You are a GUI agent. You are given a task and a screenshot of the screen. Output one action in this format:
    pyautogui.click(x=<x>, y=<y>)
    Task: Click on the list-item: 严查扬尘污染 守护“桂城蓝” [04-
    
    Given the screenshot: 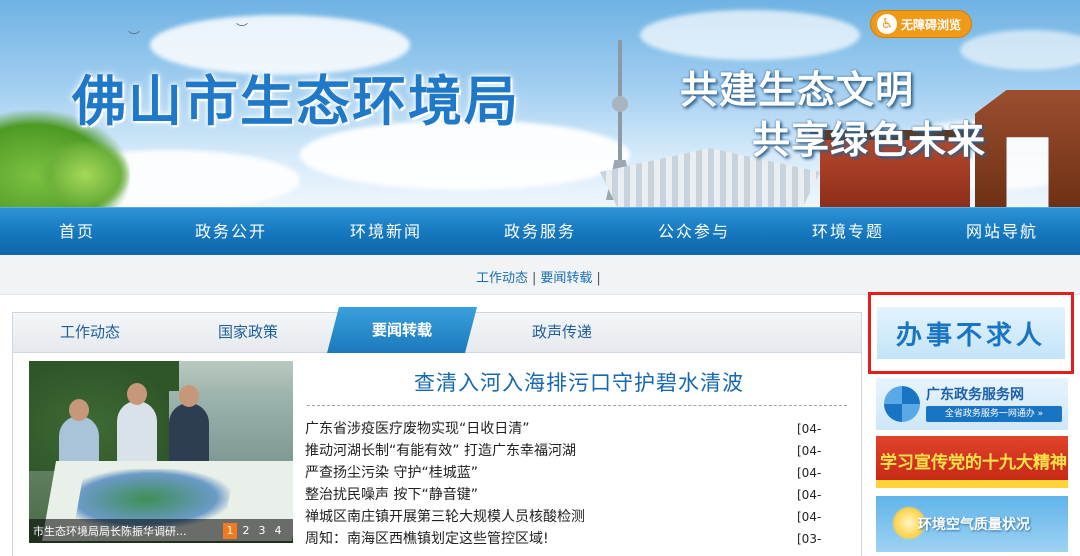 What is the action you would take?
    pyautogui.click(x=575, y=474)
    